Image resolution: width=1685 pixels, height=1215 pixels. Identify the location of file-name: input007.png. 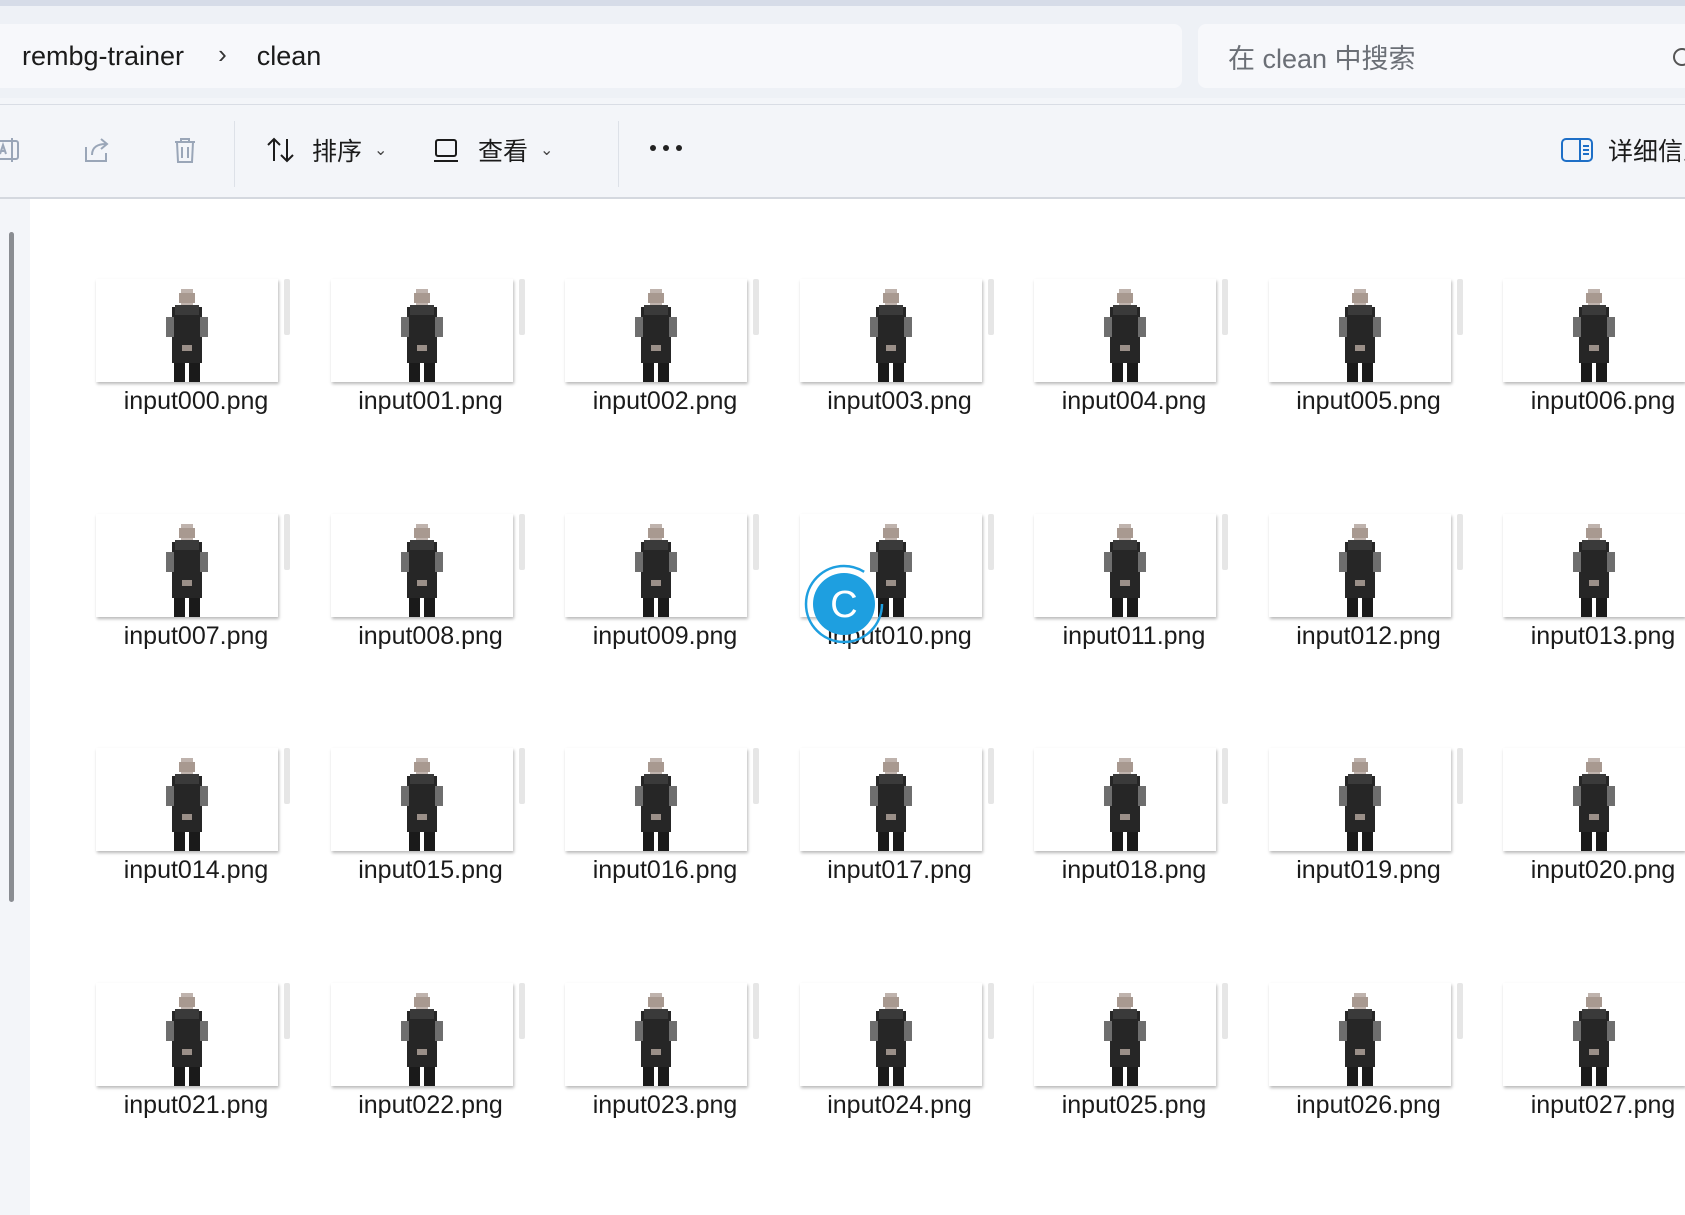
(196, 635).